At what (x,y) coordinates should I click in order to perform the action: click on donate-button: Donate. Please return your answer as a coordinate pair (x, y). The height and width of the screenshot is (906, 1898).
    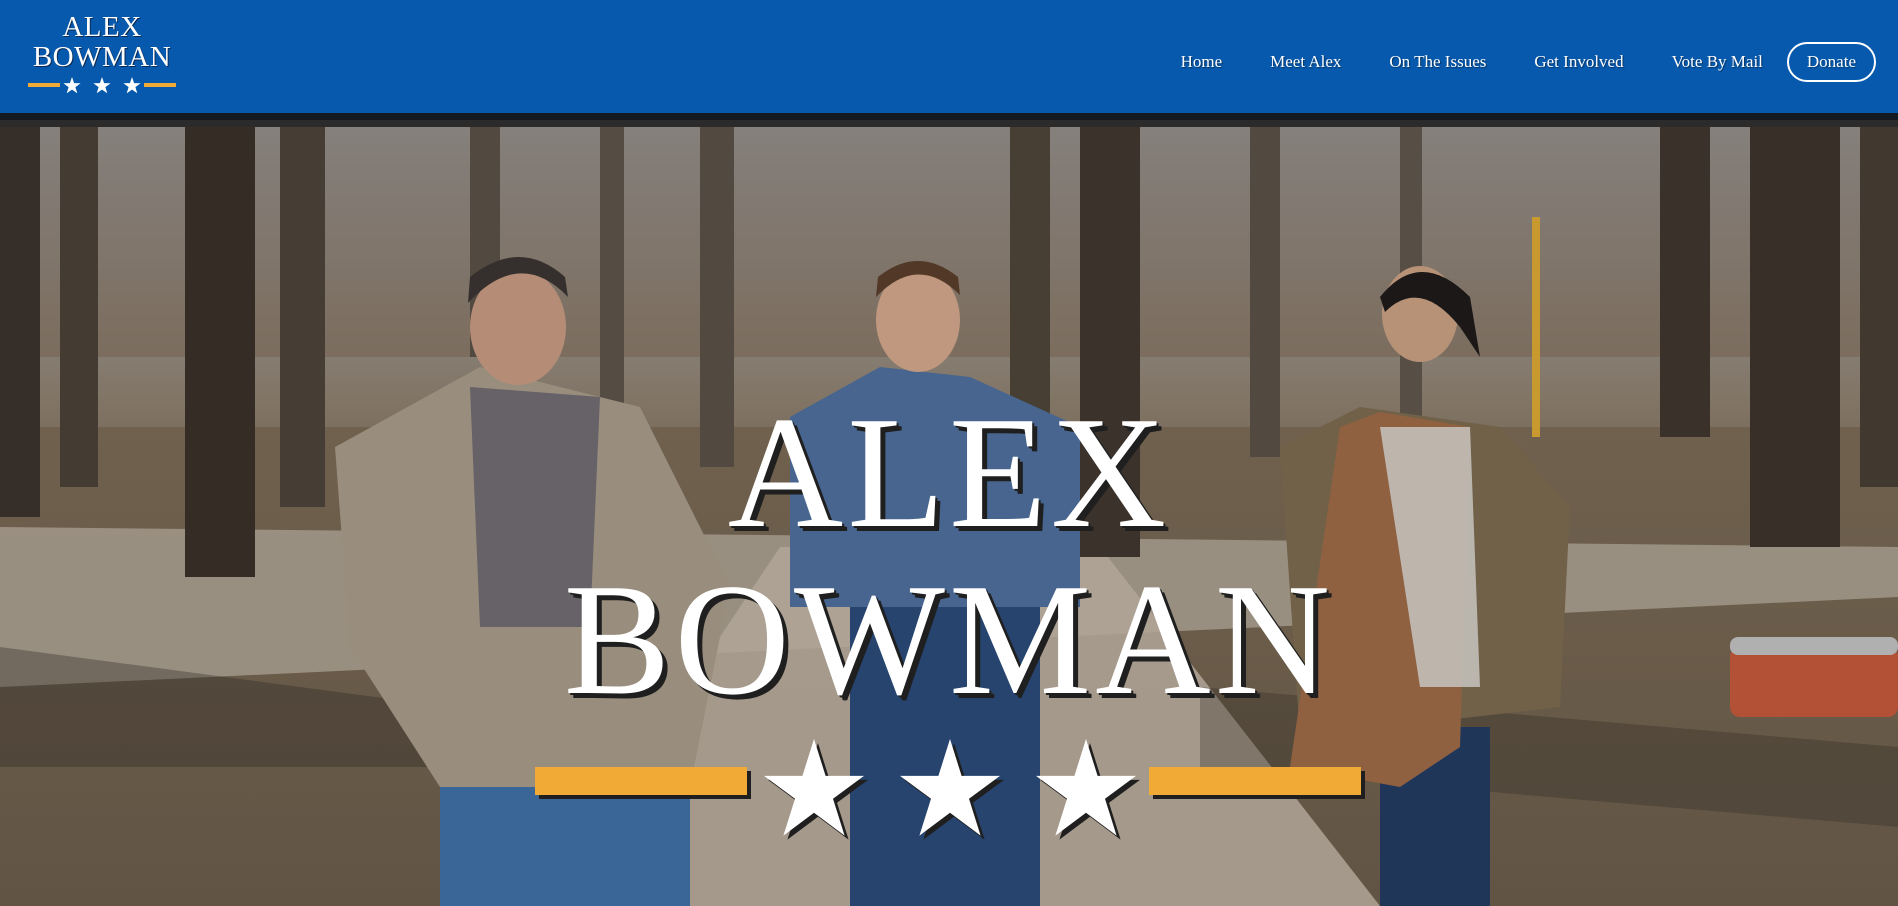
    Looking at the image, I should click on (1831, 62).